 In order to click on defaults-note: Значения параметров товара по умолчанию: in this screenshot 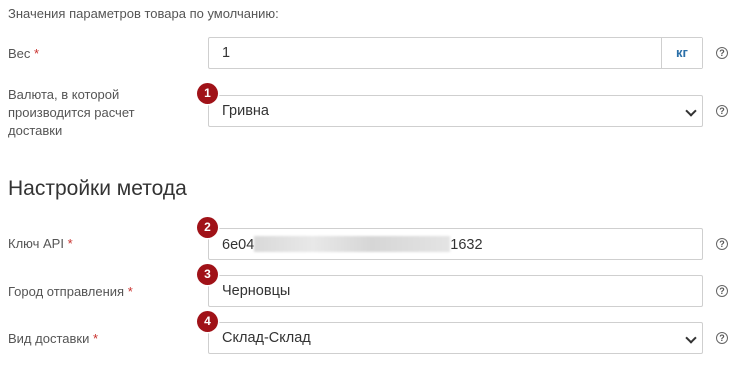, I will do `click(143, 13)`.